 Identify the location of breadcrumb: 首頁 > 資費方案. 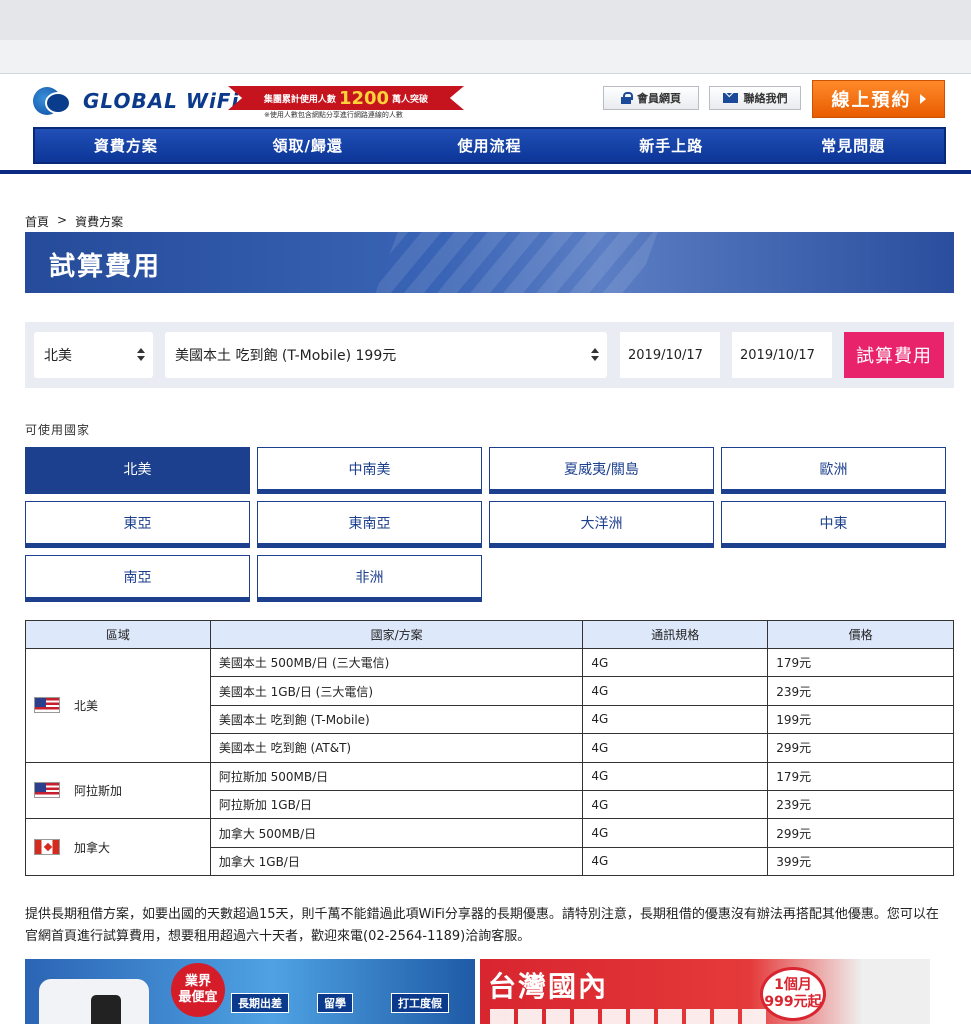
(74, 221).